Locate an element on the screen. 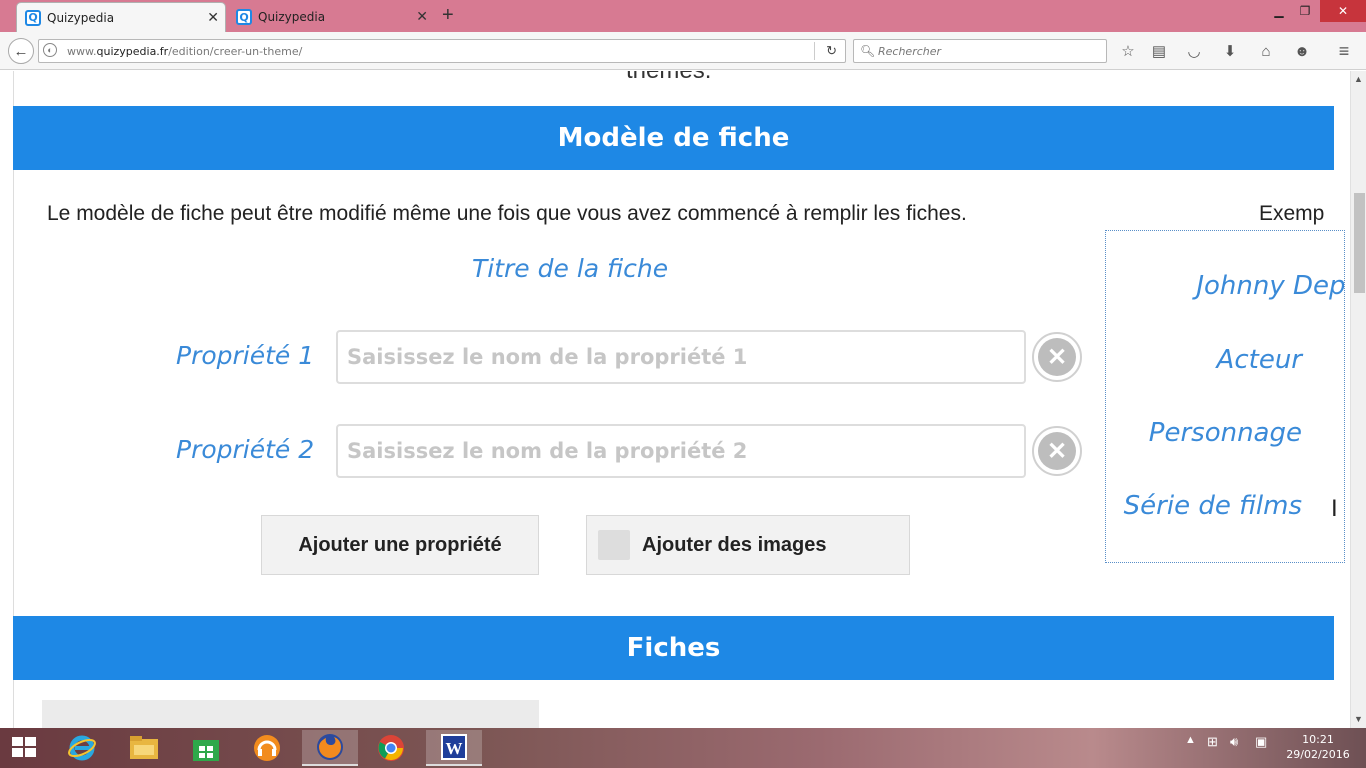 The width and height of the screenshot is (1366, 768). scroll-down-icon: ▼ is located at coordinates (1358, 719).